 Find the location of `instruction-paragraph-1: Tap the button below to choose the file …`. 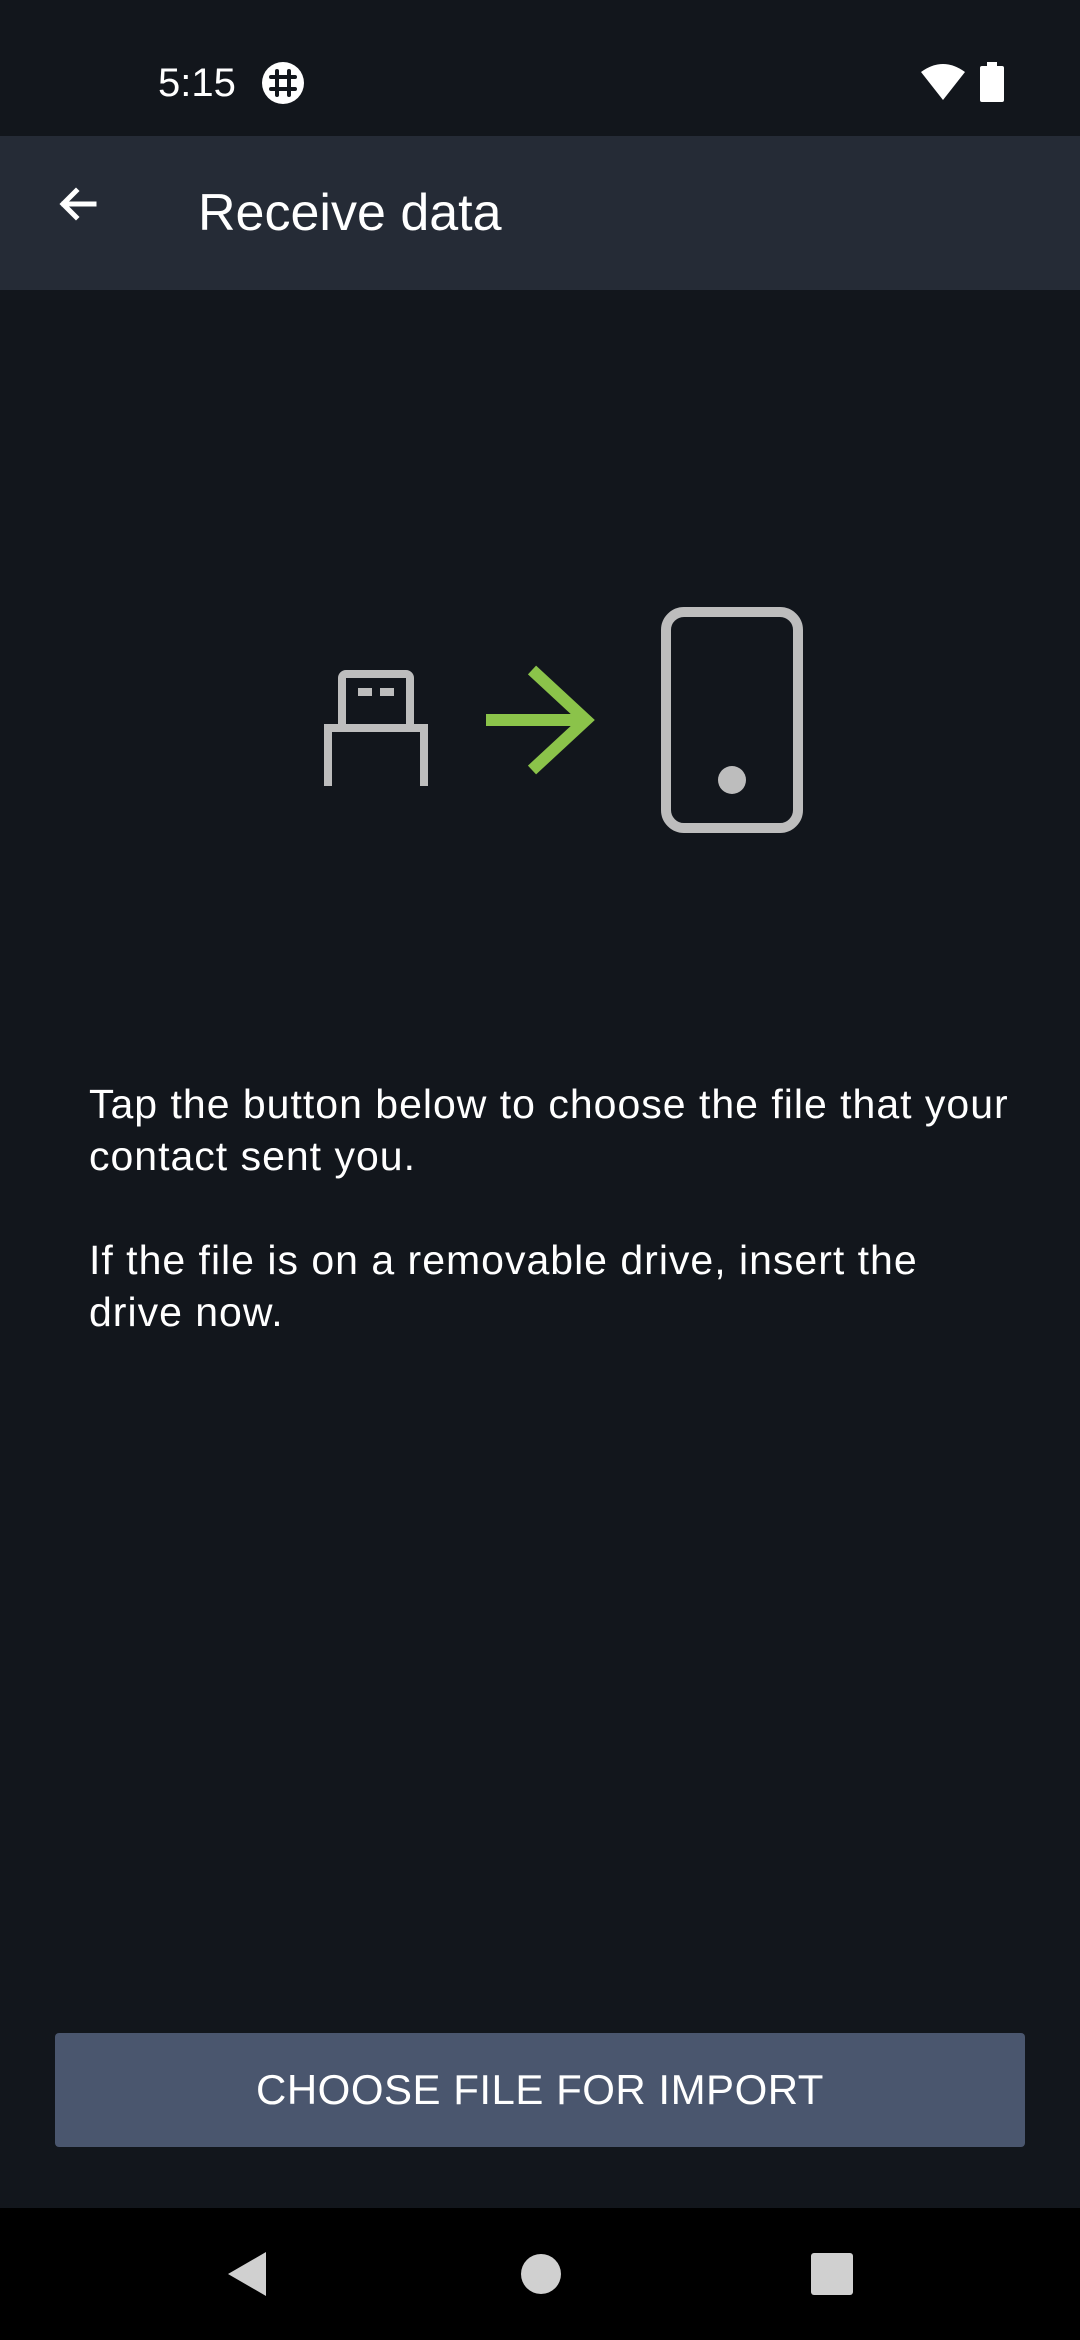

instruction-paragraph-1: Tap the button below to choose the file … is located at coordinates (549, 1130).